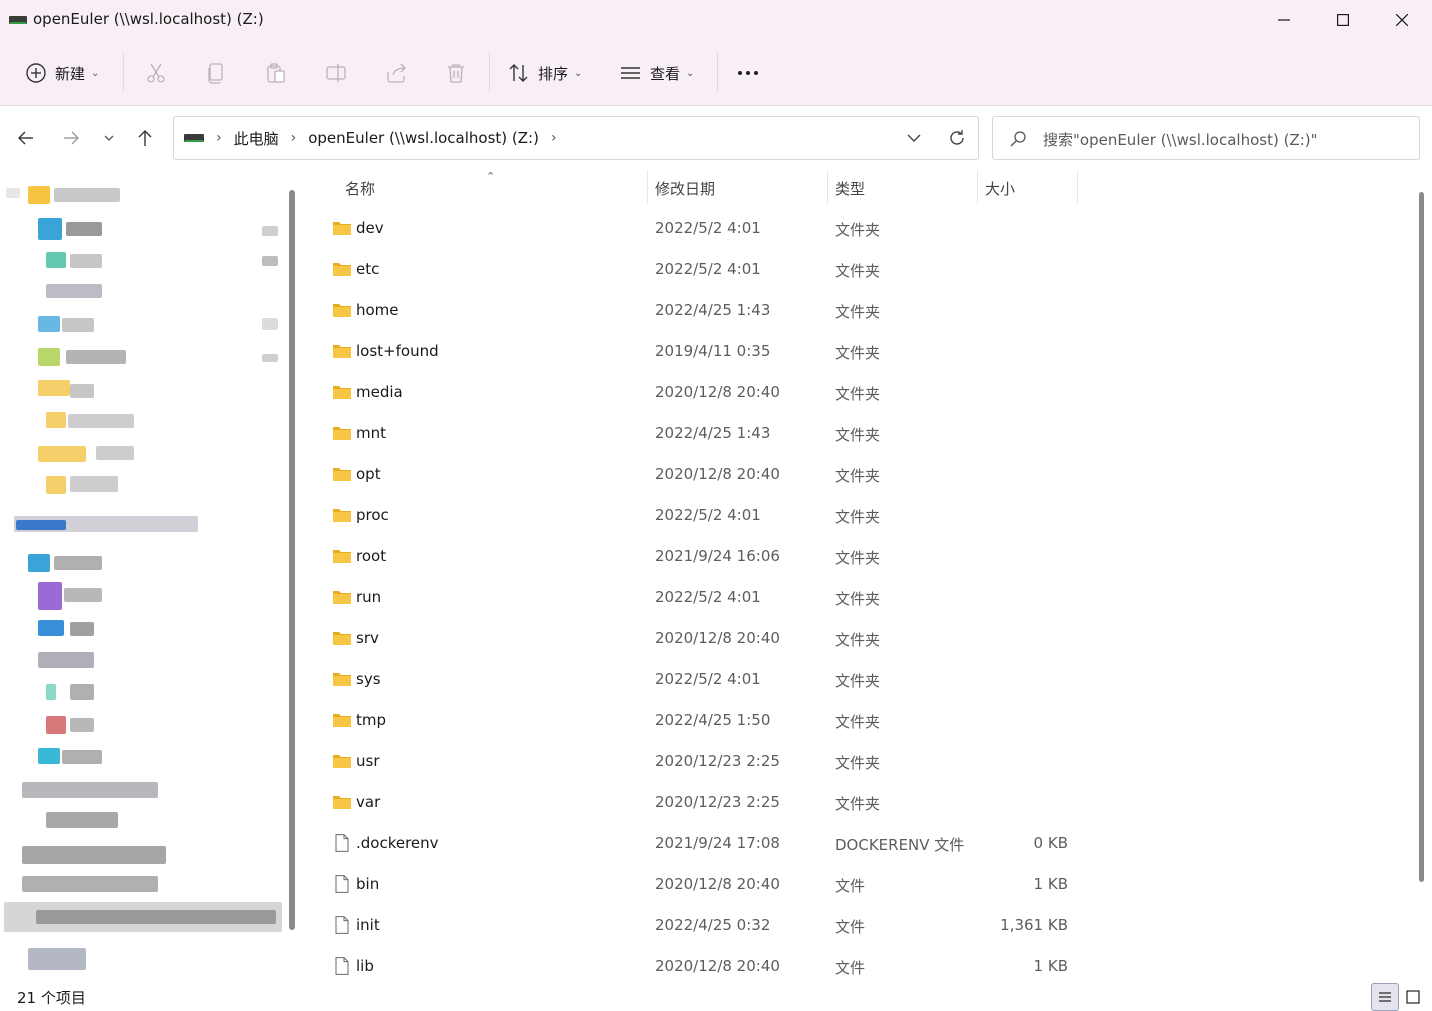 This screenshot has height=1011, width=1432. I want to click on file-name: srv, so click(367, 638).